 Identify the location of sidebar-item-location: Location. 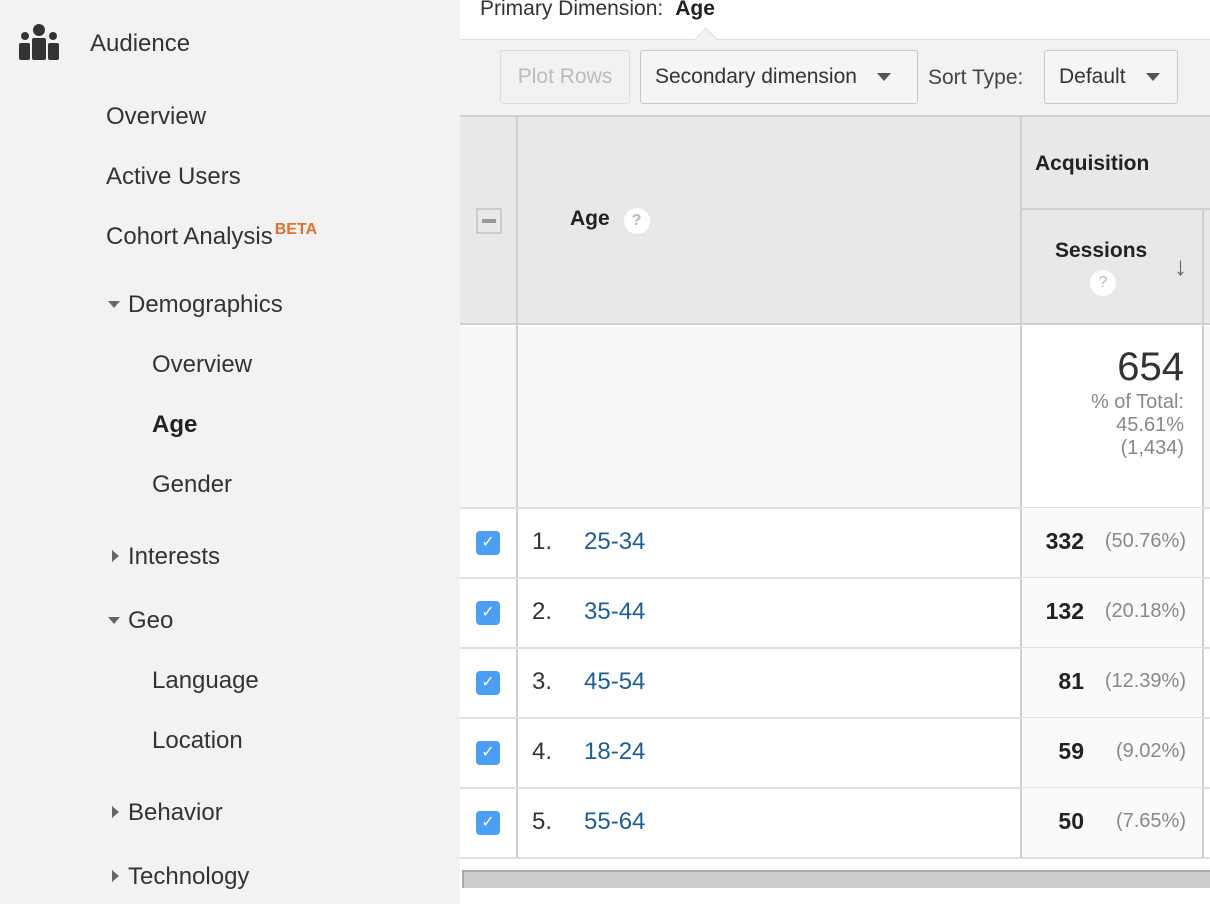
(197, 741).